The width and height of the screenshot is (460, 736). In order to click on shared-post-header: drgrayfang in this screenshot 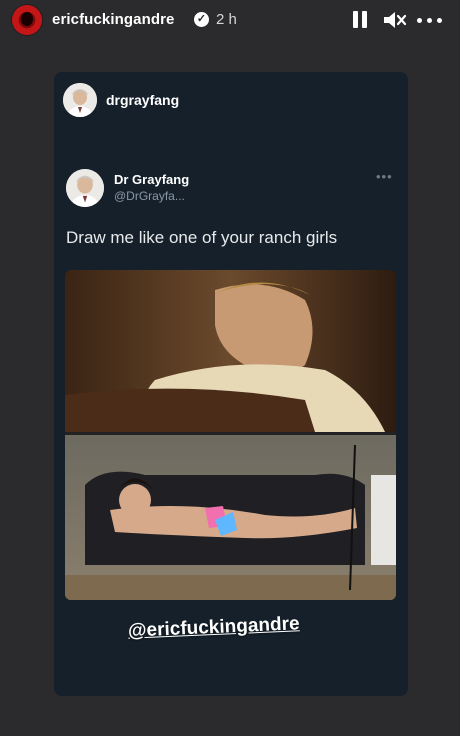, I will do `click(231, 97)`.